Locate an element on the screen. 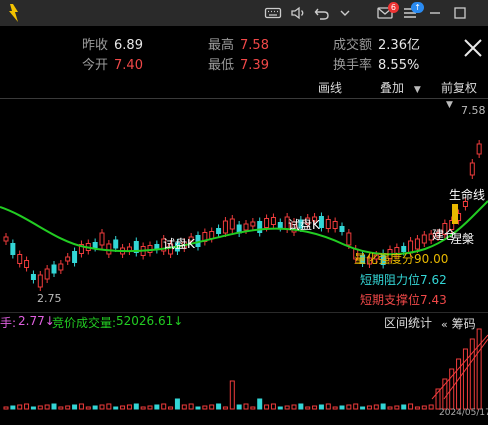 Image resolution: width=488 pixels, height=425 pixels. restore-icon is located at coordinates (460, 13).